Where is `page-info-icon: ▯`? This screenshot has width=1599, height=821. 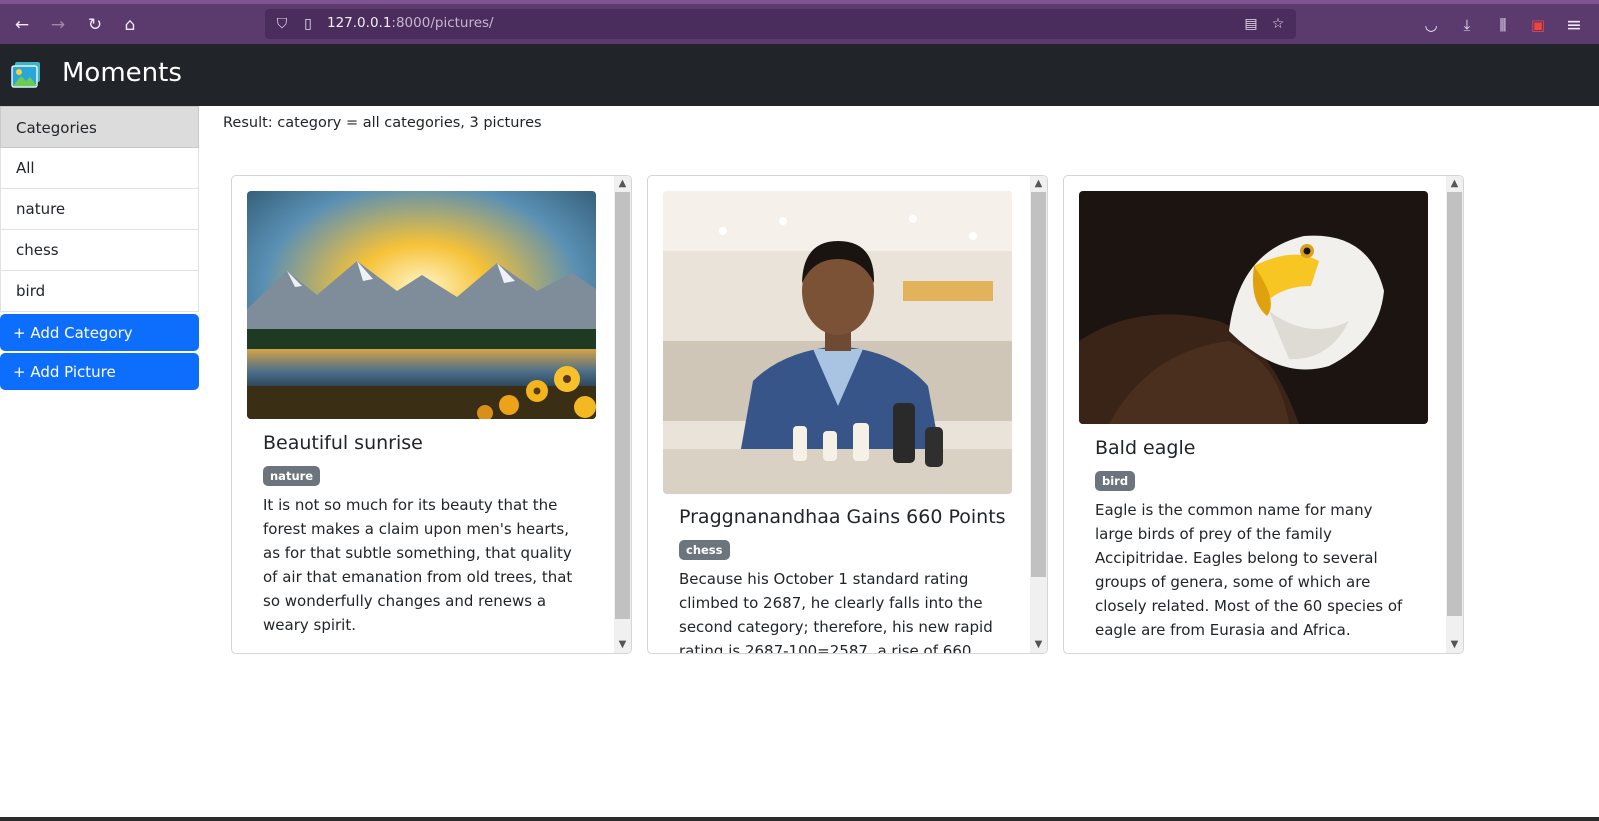 page-info-icon: ▯ is located at coordinates (308, 24).